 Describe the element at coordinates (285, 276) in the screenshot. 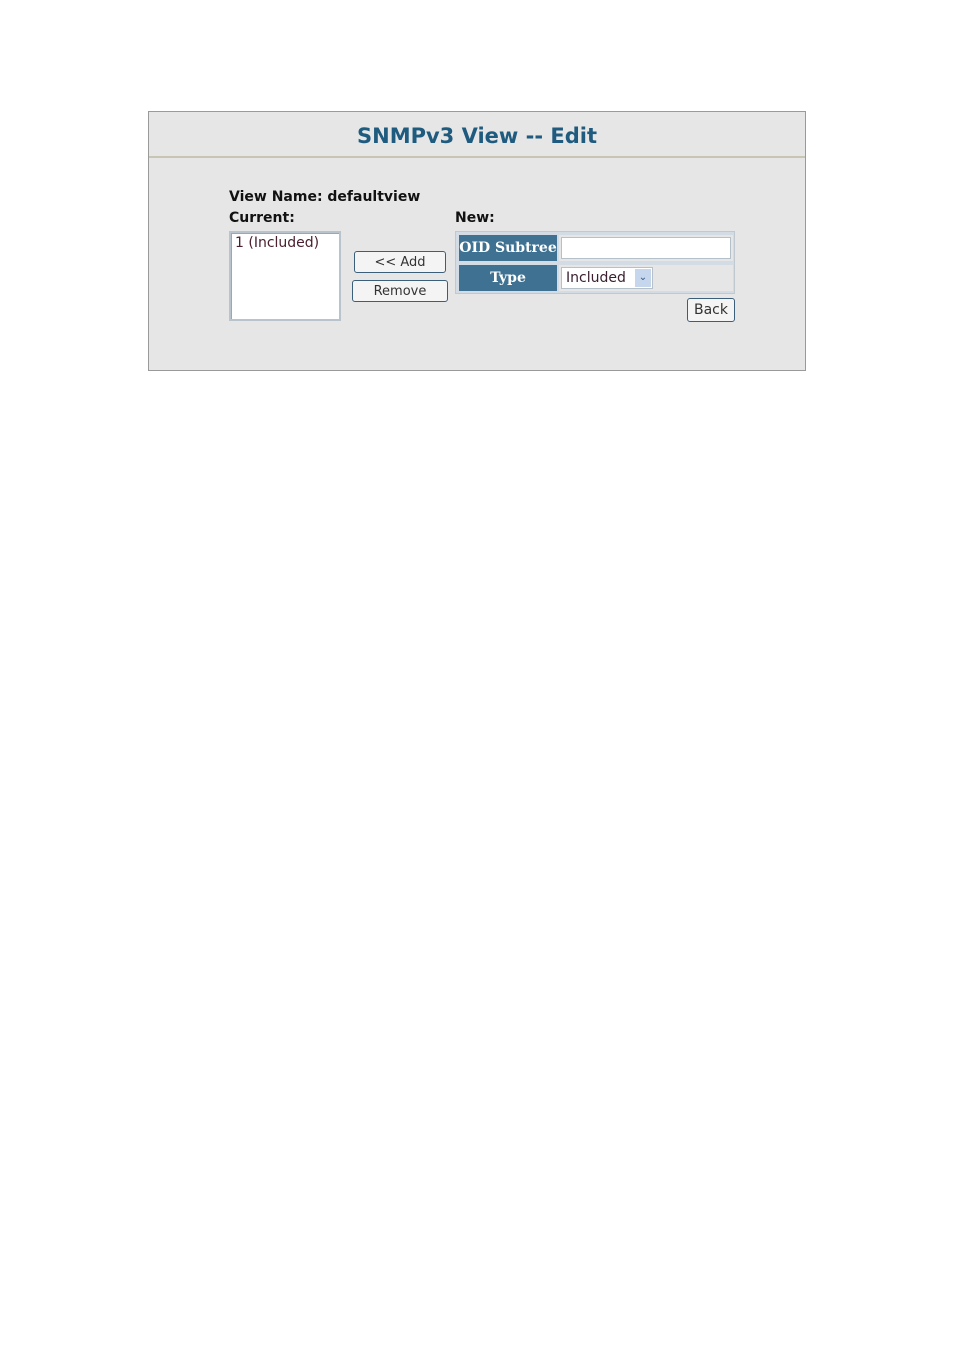

I see `current-list: 1 (Included)` at that location.